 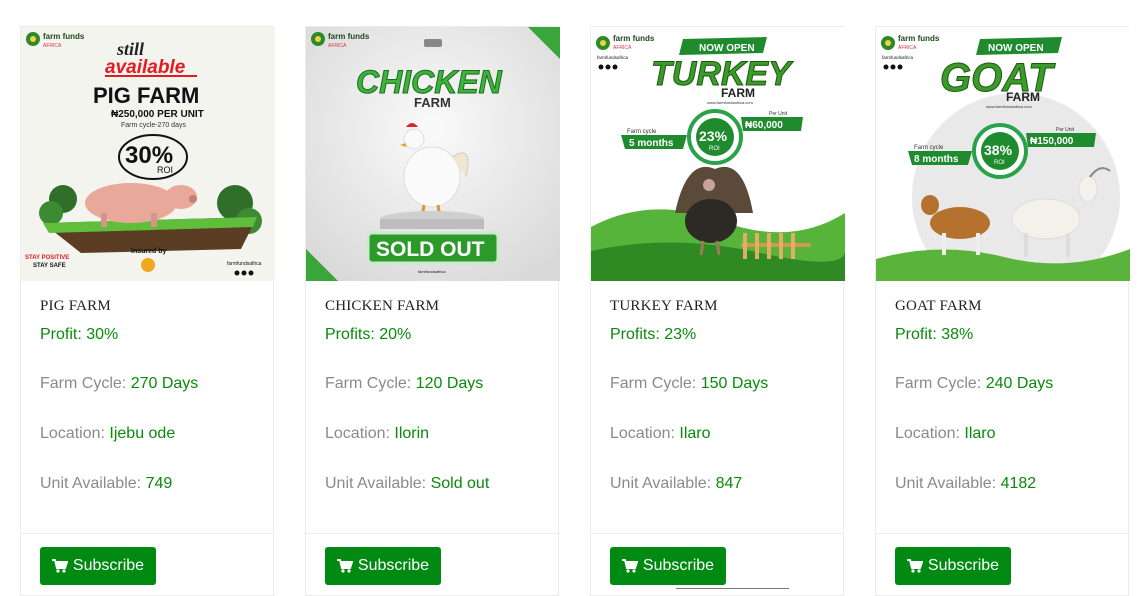 I want to click on svg-text: ₦60,000, so click(x=764, y=125).